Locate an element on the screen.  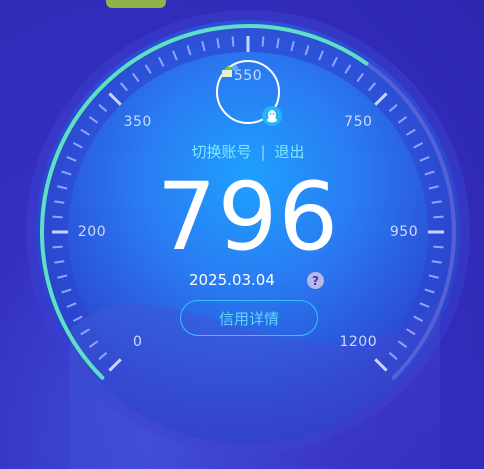
gauge-tick-label: 750 is located at coordinates (358, 121).